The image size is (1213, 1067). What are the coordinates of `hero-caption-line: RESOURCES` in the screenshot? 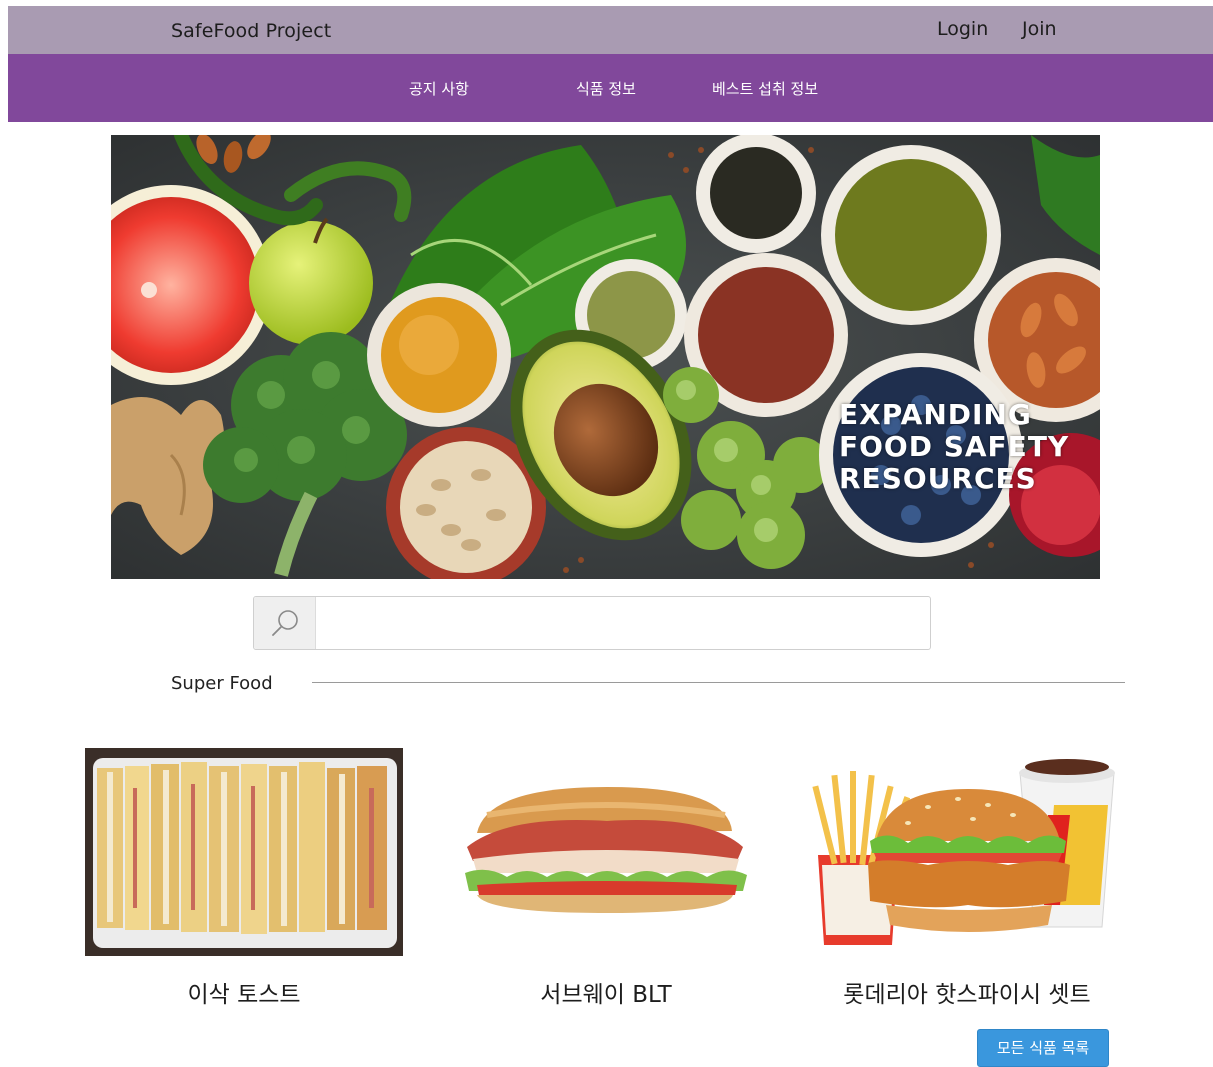 It's located at (938, 478).